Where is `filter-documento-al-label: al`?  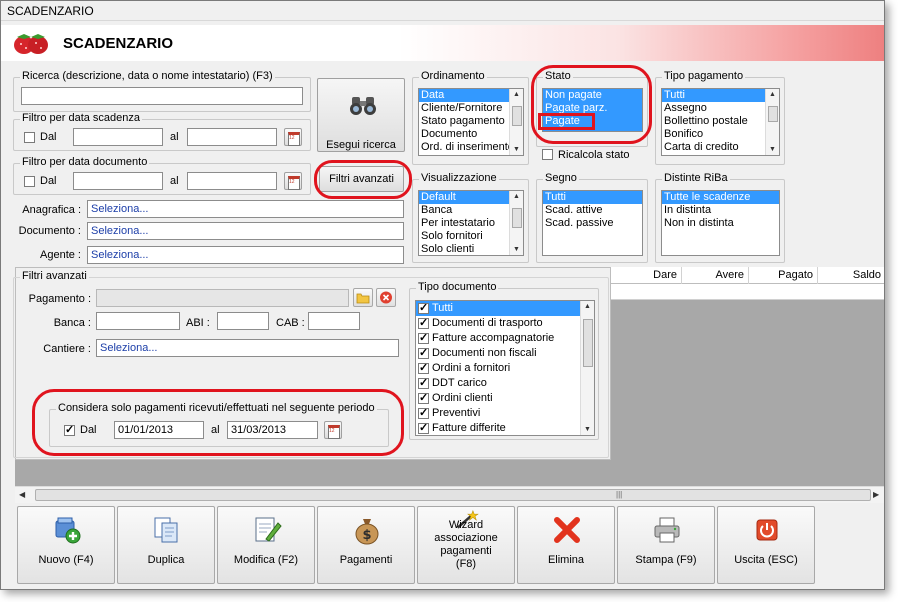 filter-documento-al-label: al is located at coordinates (174, 181).